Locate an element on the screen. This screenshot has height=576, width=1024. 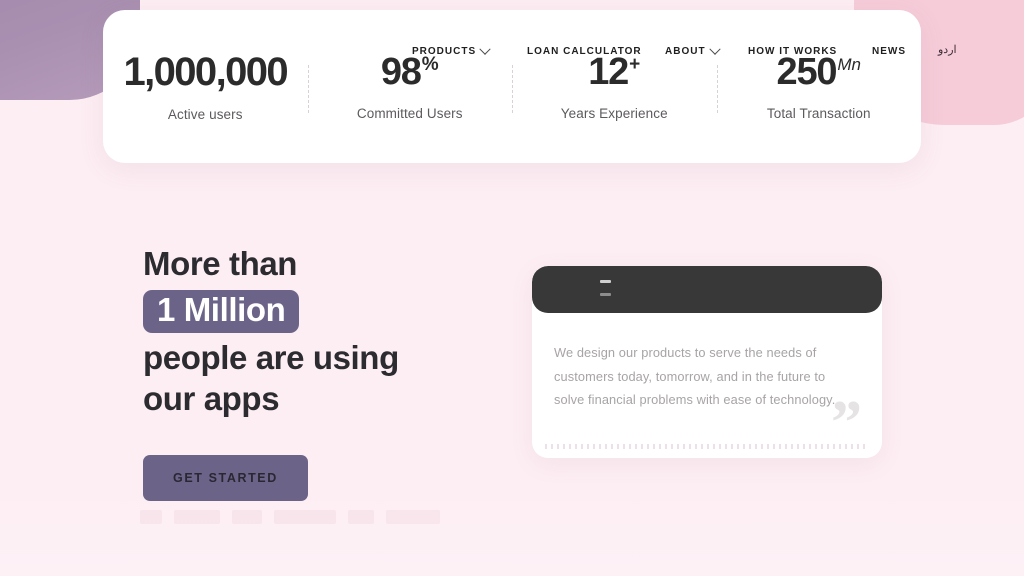
stat-value: 98% is located at coordinates (410, 72).